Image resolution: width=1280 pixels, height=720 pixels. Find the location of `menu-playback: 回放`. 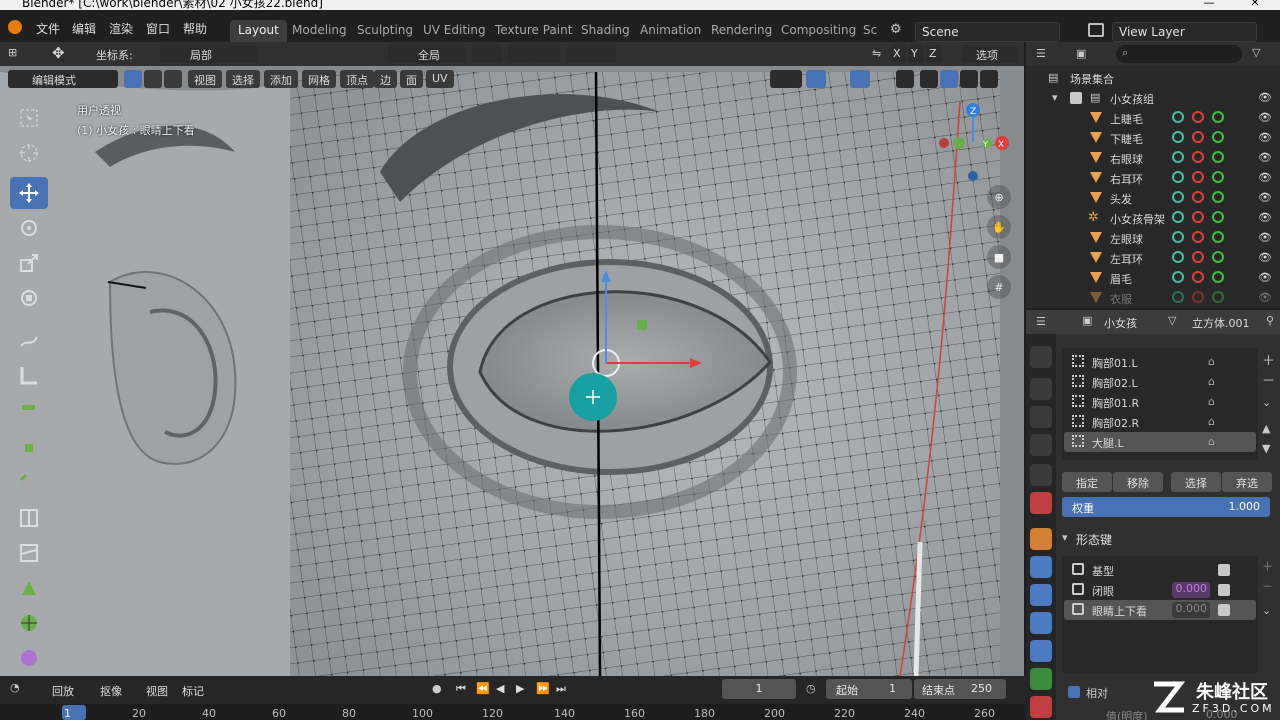

menu-playback: 回放 is located at coordinates (63, 691).